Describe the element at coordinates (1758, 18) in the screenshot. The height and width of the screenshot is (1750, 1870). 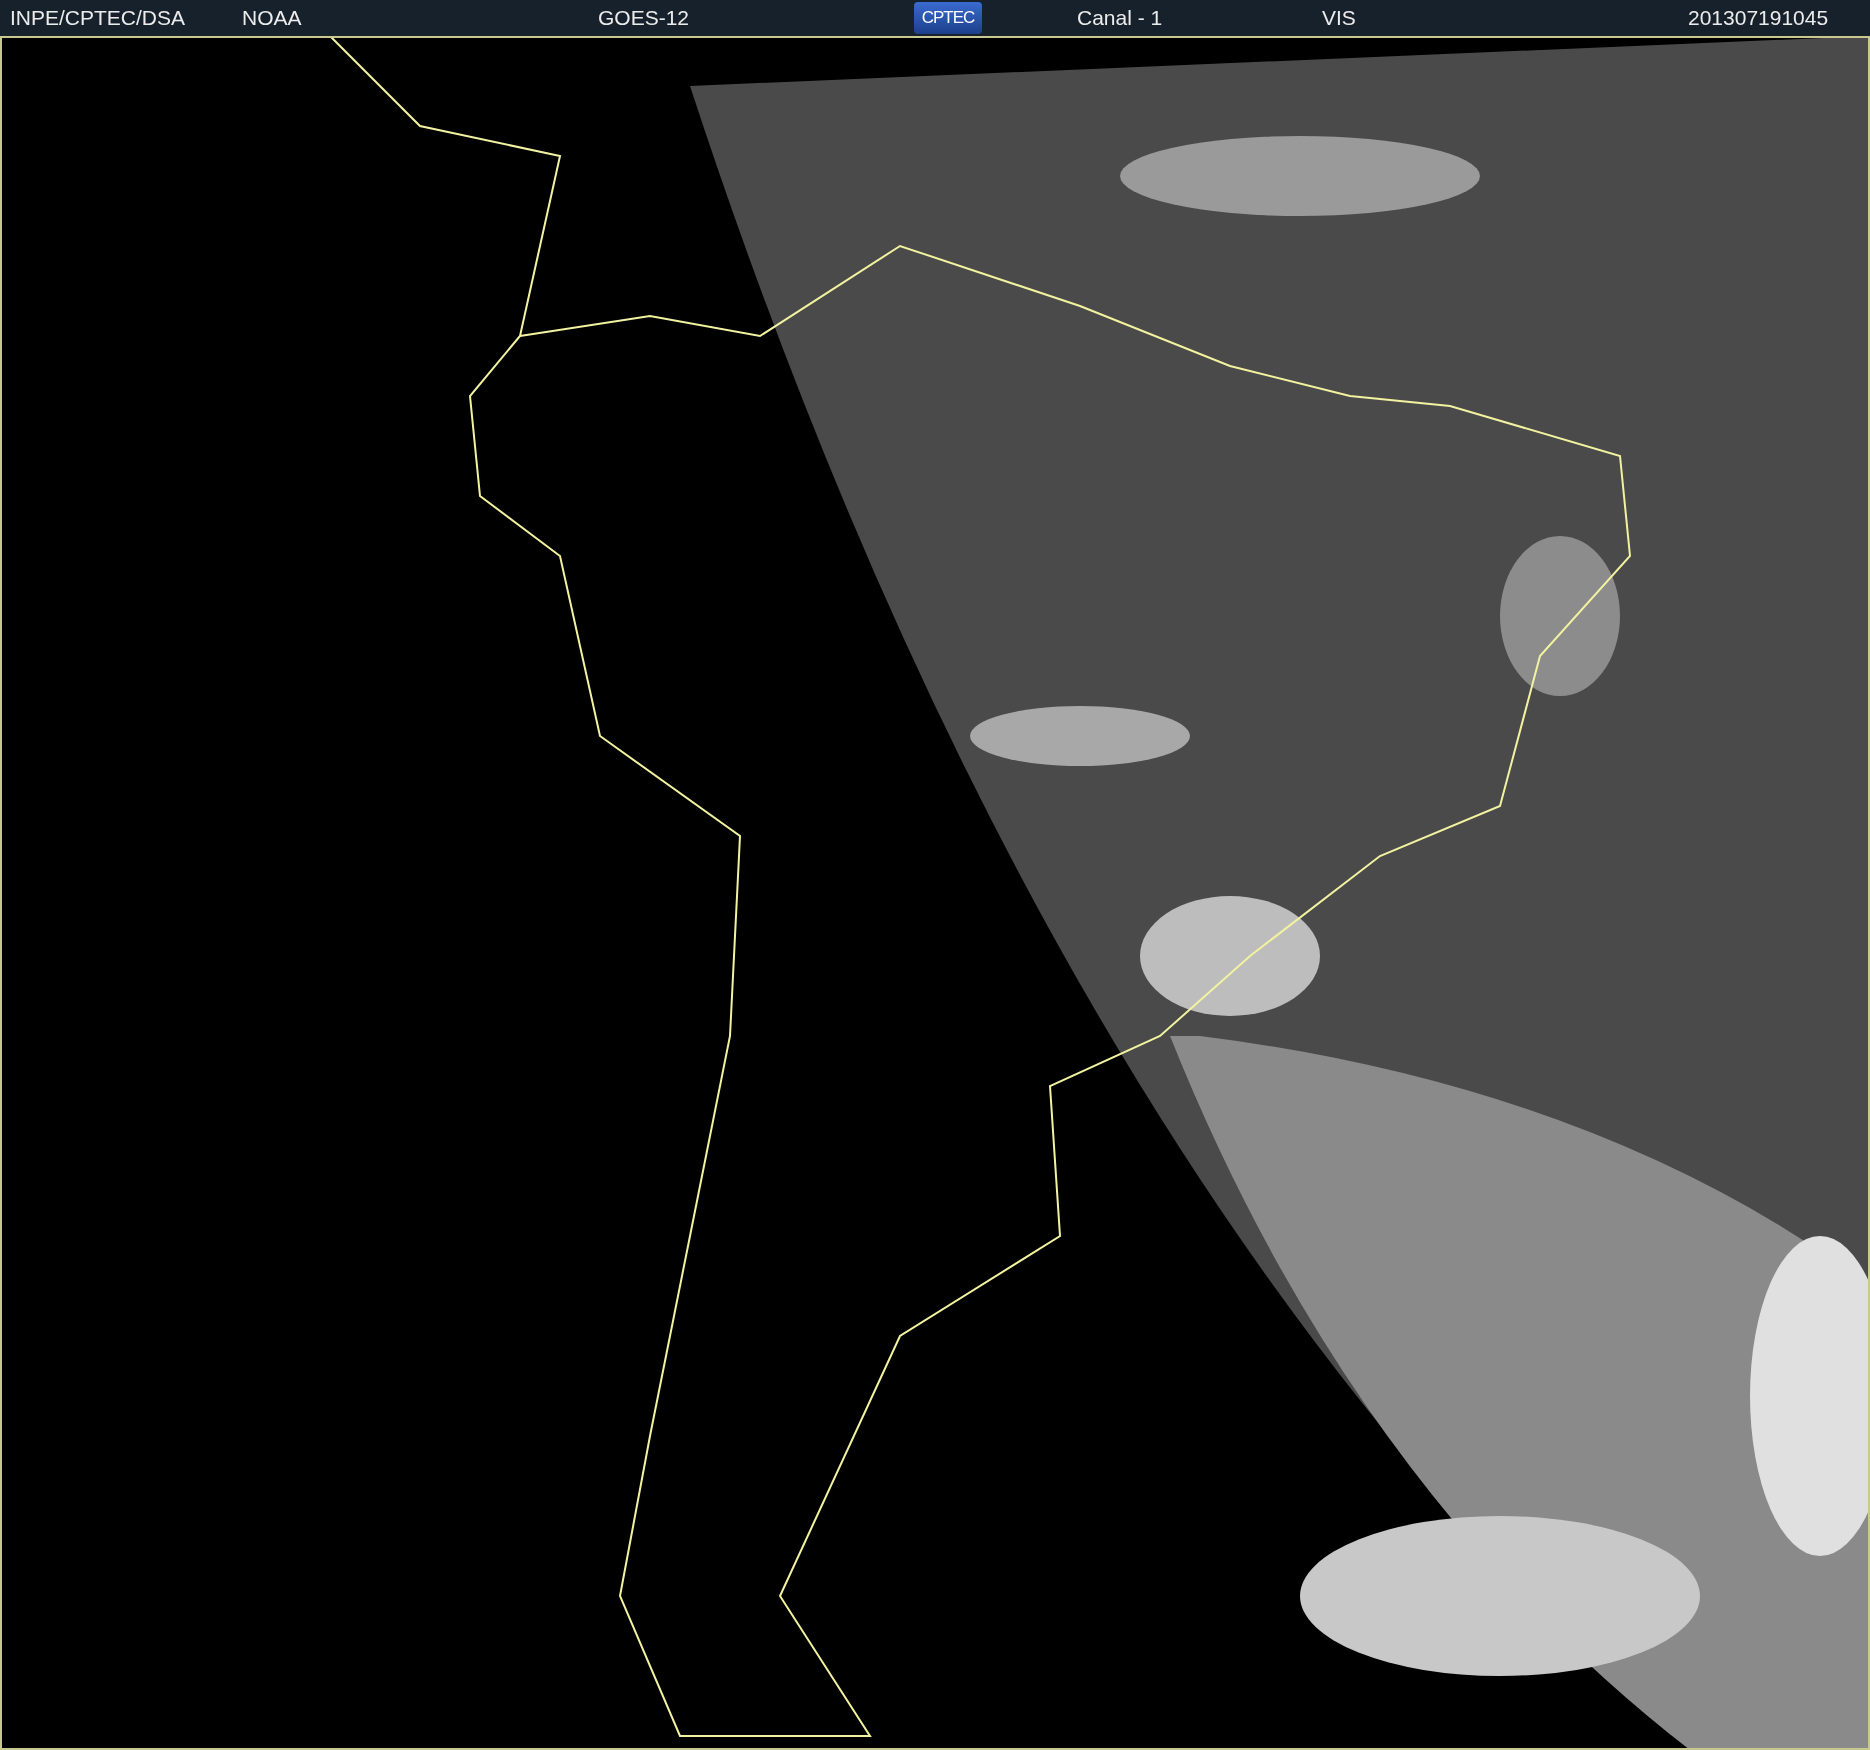
I see `header-label: 201307191045` at that location.